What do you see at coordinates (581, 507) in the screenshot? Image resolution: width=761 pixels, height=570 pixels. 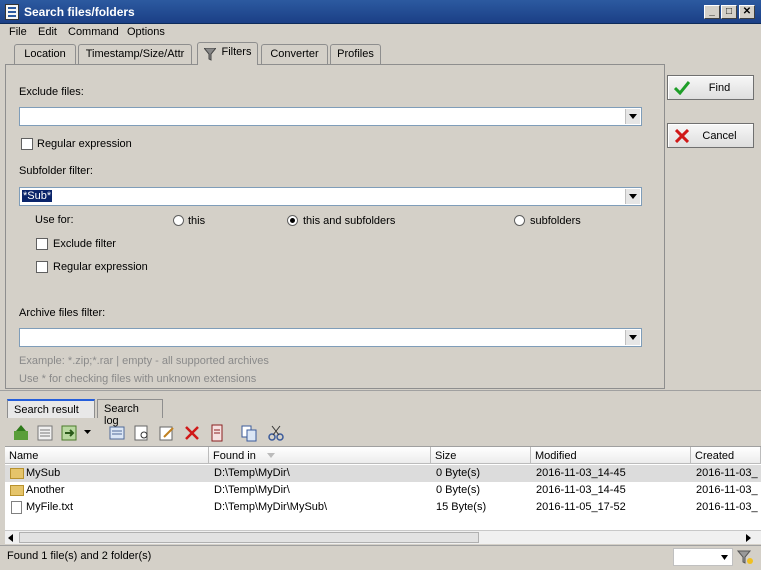 I see `cell-modified: 2016-11-05_17-52` at bounding box center [581, 507].